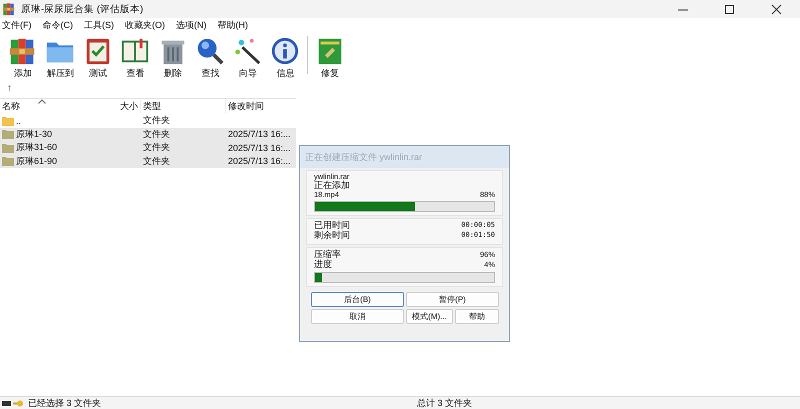 Image resolution: width=800 pixels, height=409 pixels. I want to click on drive-key-icon, so click(13, 403).